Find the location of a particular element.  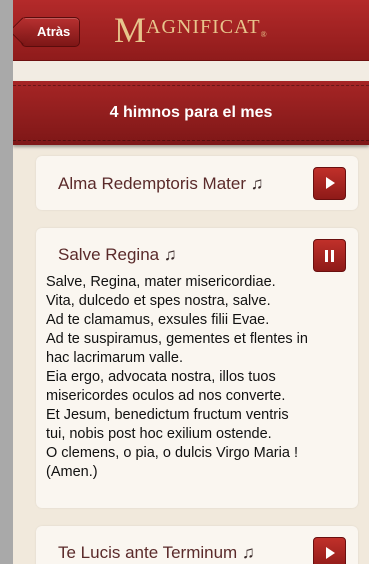

pause-icon is located at coordinates (331, 258).